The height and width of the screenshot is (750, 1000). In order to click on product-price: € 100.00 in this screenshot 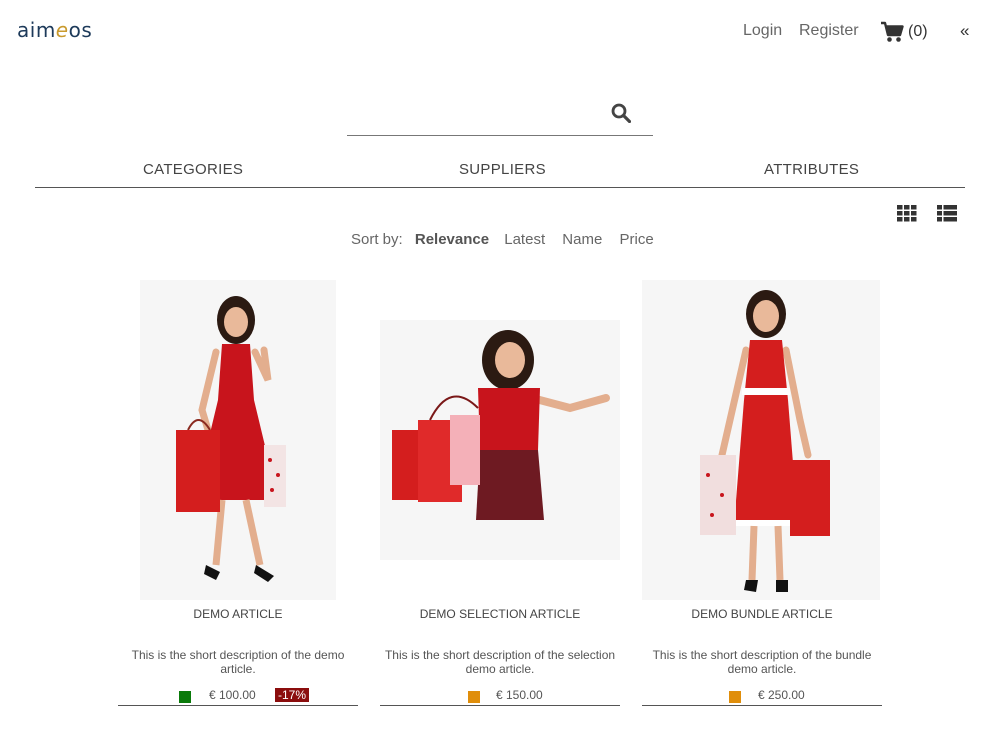, I will do `click(232, 695)`.